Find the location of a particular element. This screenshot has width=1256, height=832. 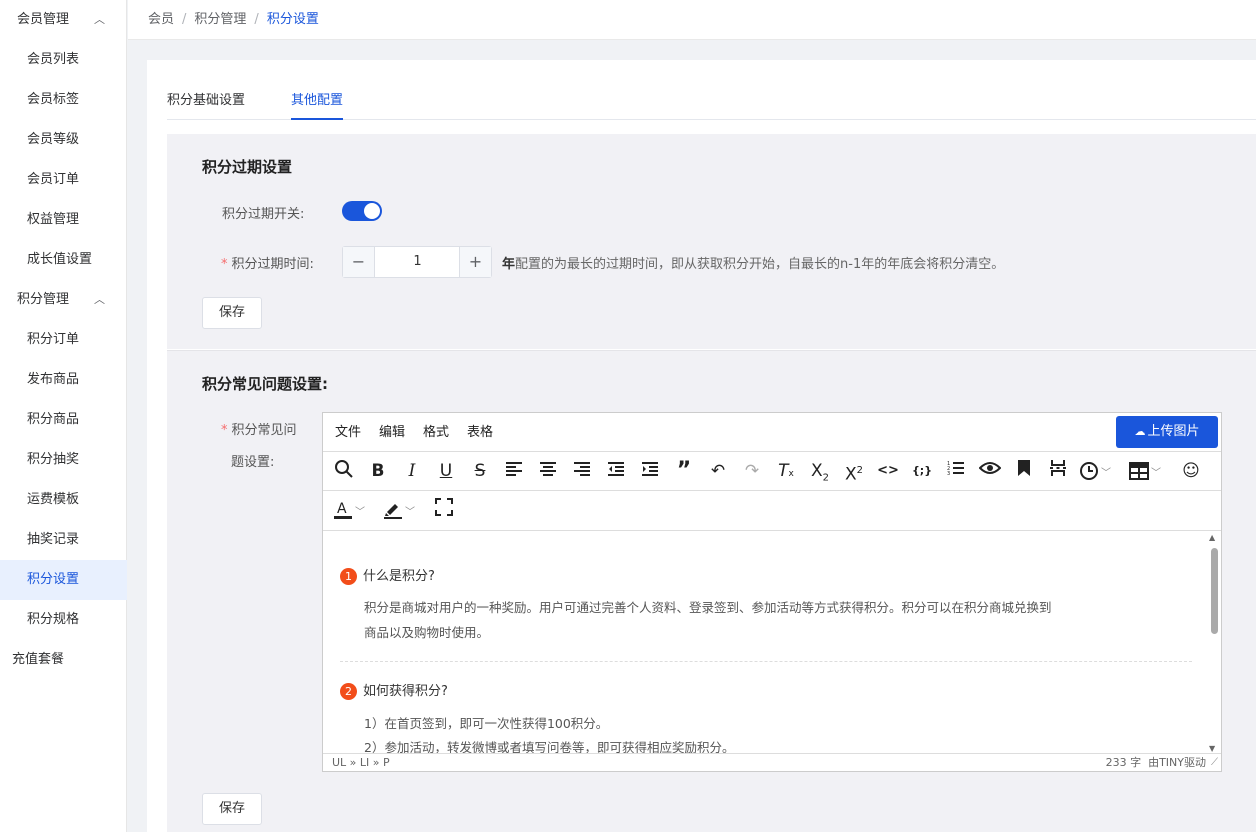

align-left-icon is located at coordinates (514, 471).